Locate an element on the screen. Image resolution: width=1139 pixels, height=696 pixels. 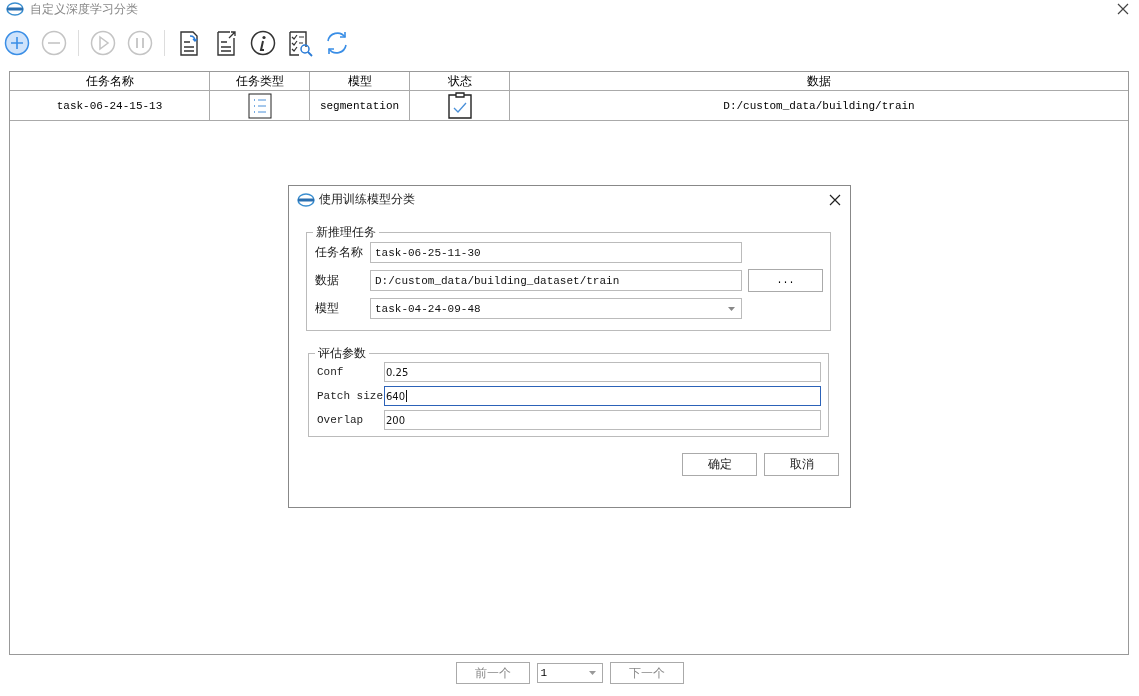
add-button is located at coordinates (17, 43).